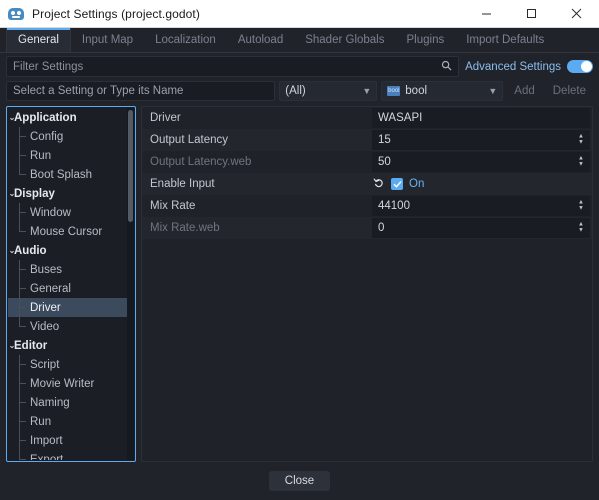 Image resolution: width=599 pixels, height=500 pixels. I want to click on property-label: Output Latency.web, so click(201, 162).